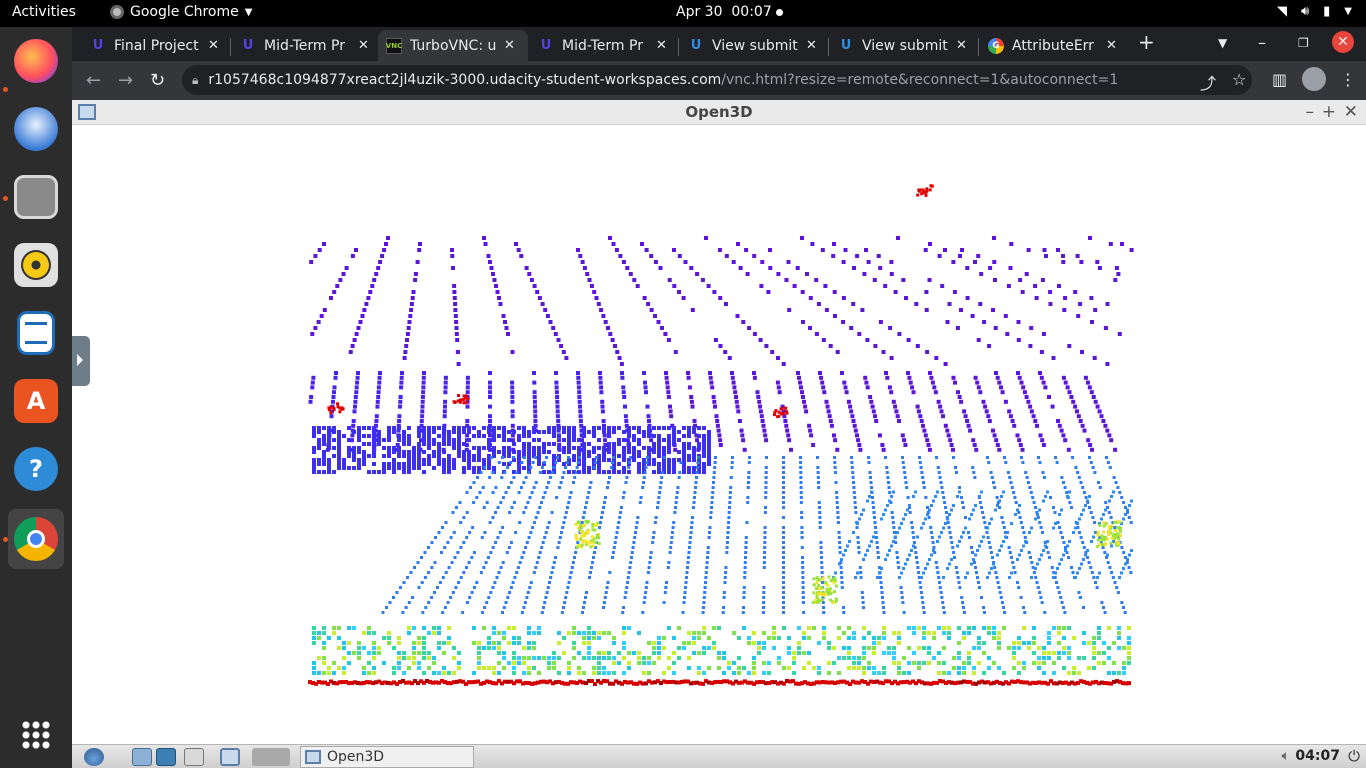 This screenshot has width=1366, height=768. What do you see at coordinates (125, 80) in the screenshot?
I see `forward-button: →` at bounding box center [125, 80].